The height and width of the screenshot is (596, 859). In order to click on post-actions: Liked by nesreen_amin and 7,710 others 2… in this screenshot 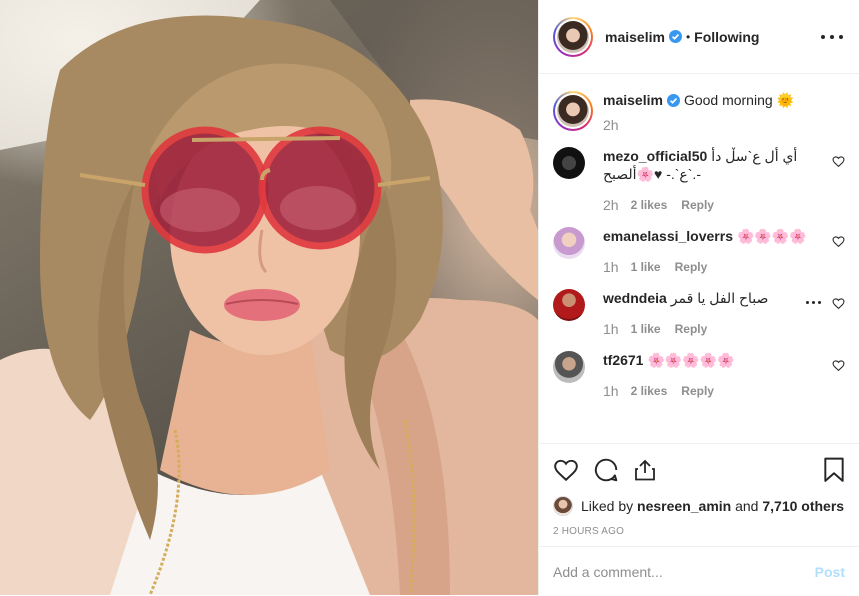, I will do `click(699, 519)`.